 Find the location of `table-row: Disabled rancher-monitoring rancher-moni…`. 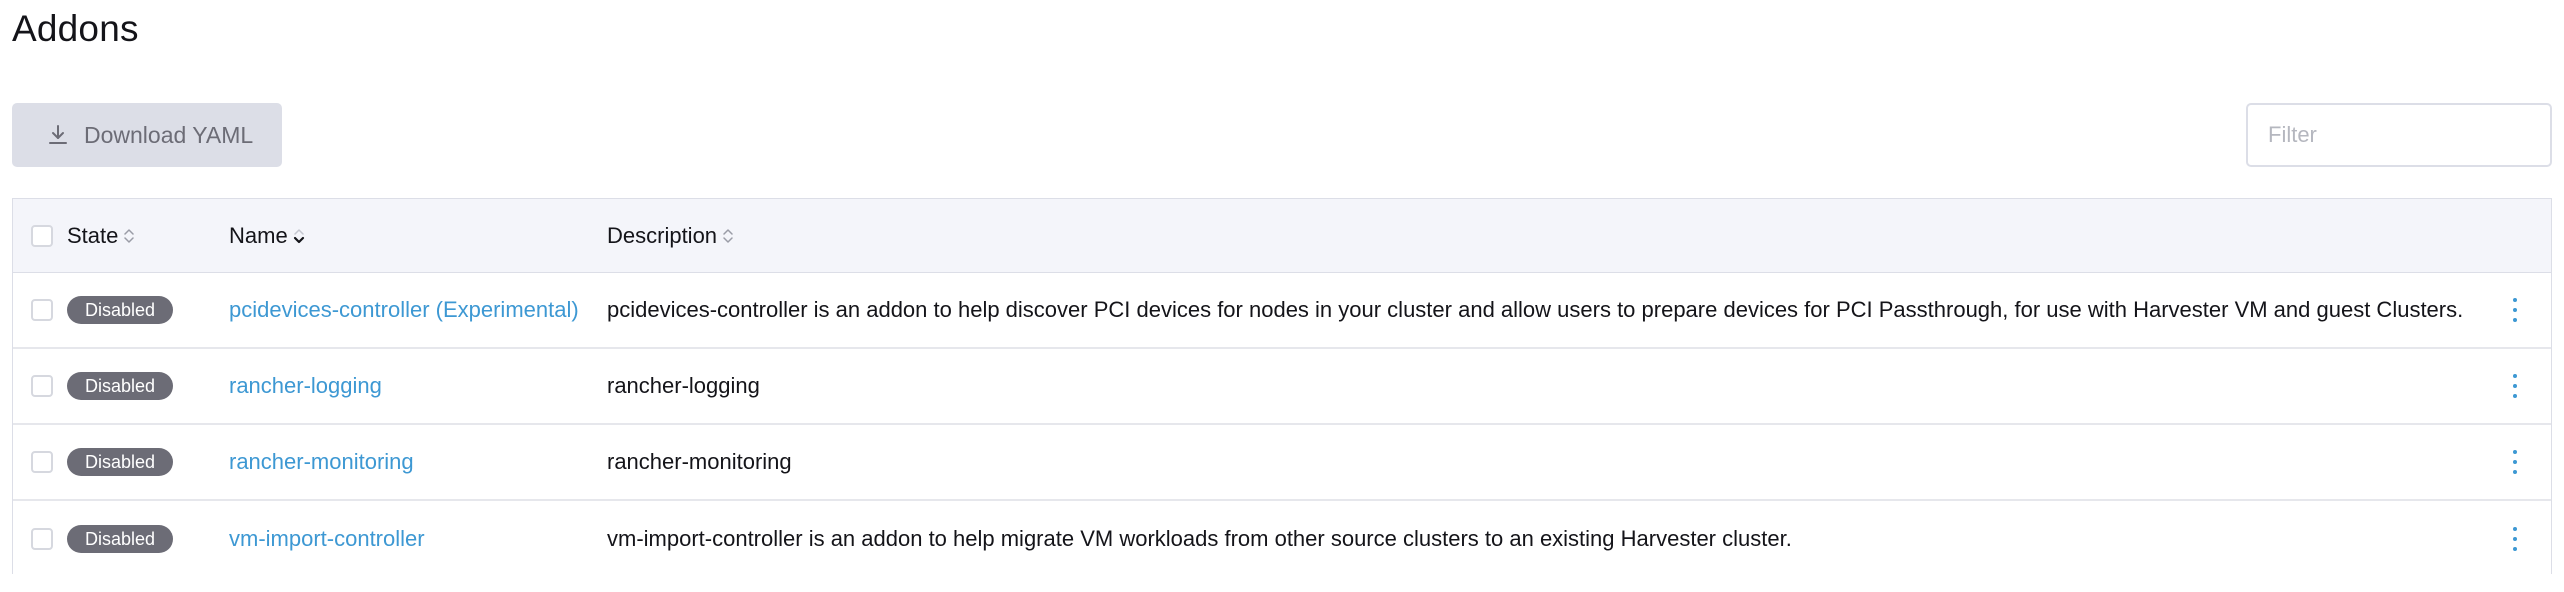

table-row: Disabled rancher-monitoring rancher-moni… is located at coordinates (1282, 463).